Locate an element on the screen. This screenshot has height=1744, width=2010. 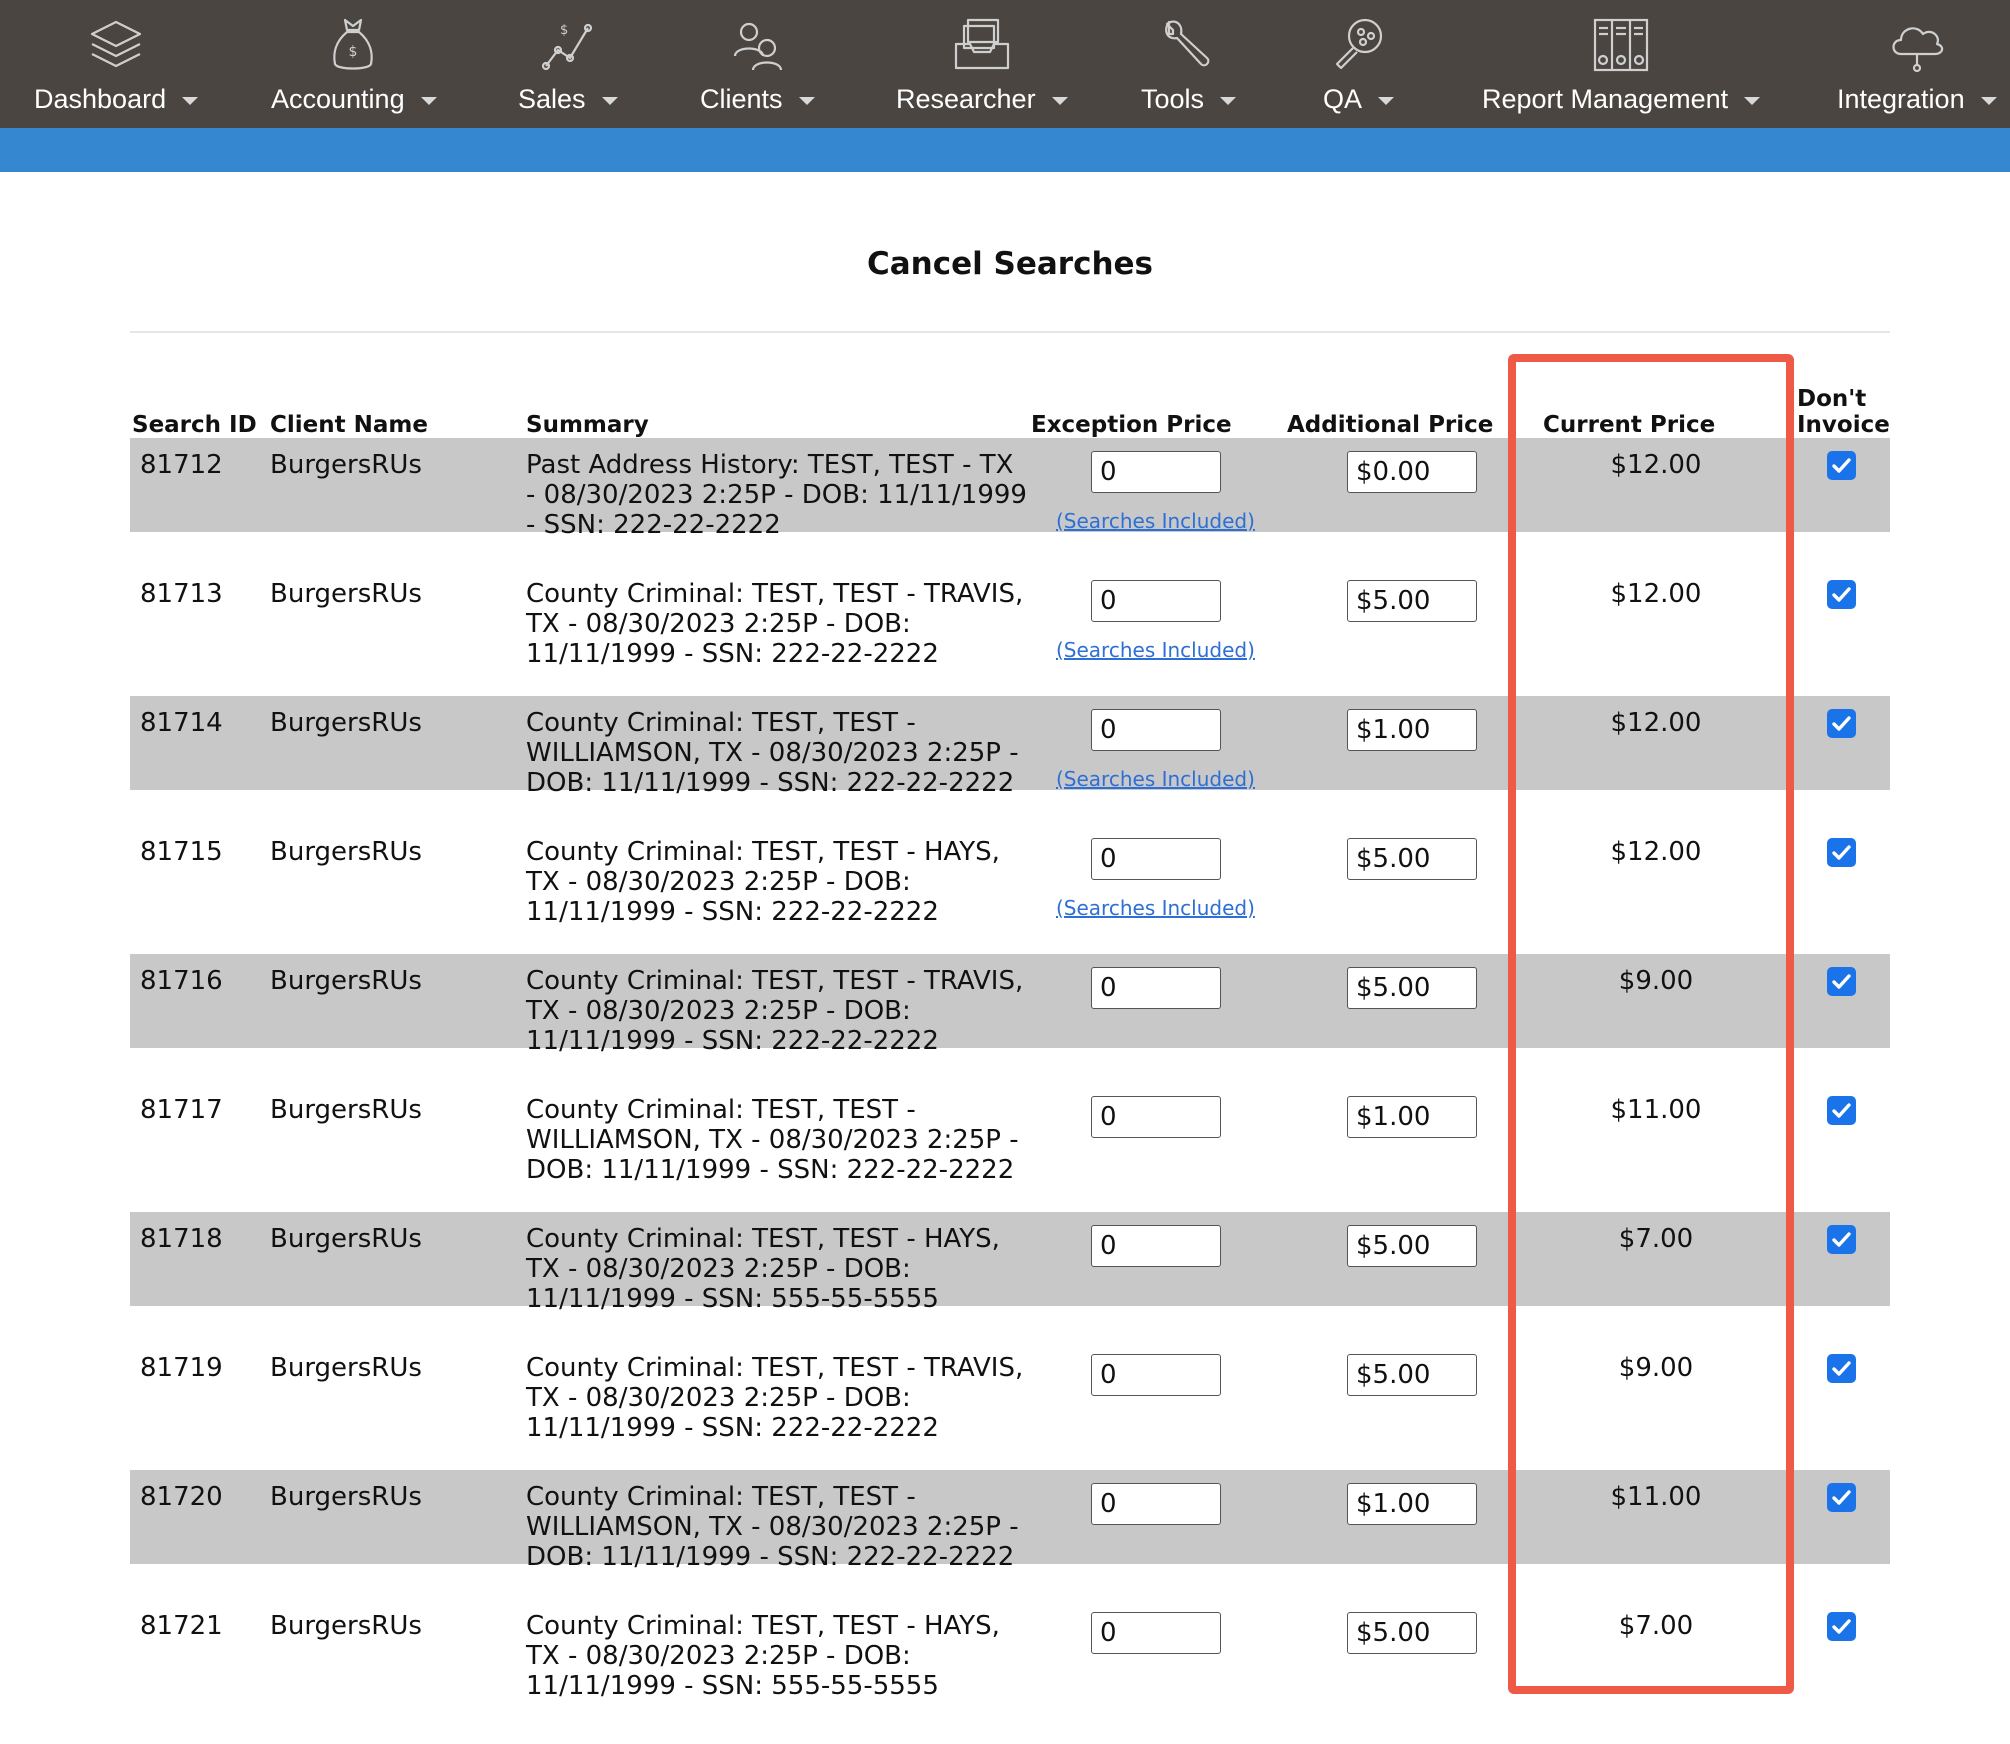
header-dont-invoice-line1: Don't is located at coordinates (1832, 399).